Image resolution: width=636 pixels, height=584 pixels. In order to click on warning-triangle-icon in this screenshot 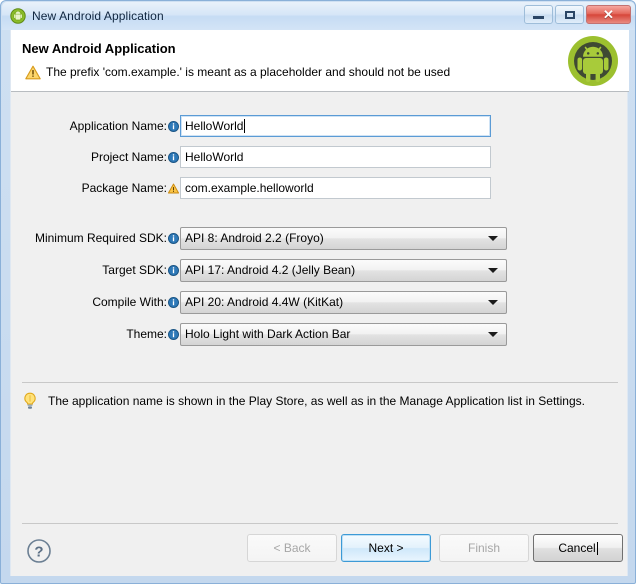, I will do `click(33, 72)`.